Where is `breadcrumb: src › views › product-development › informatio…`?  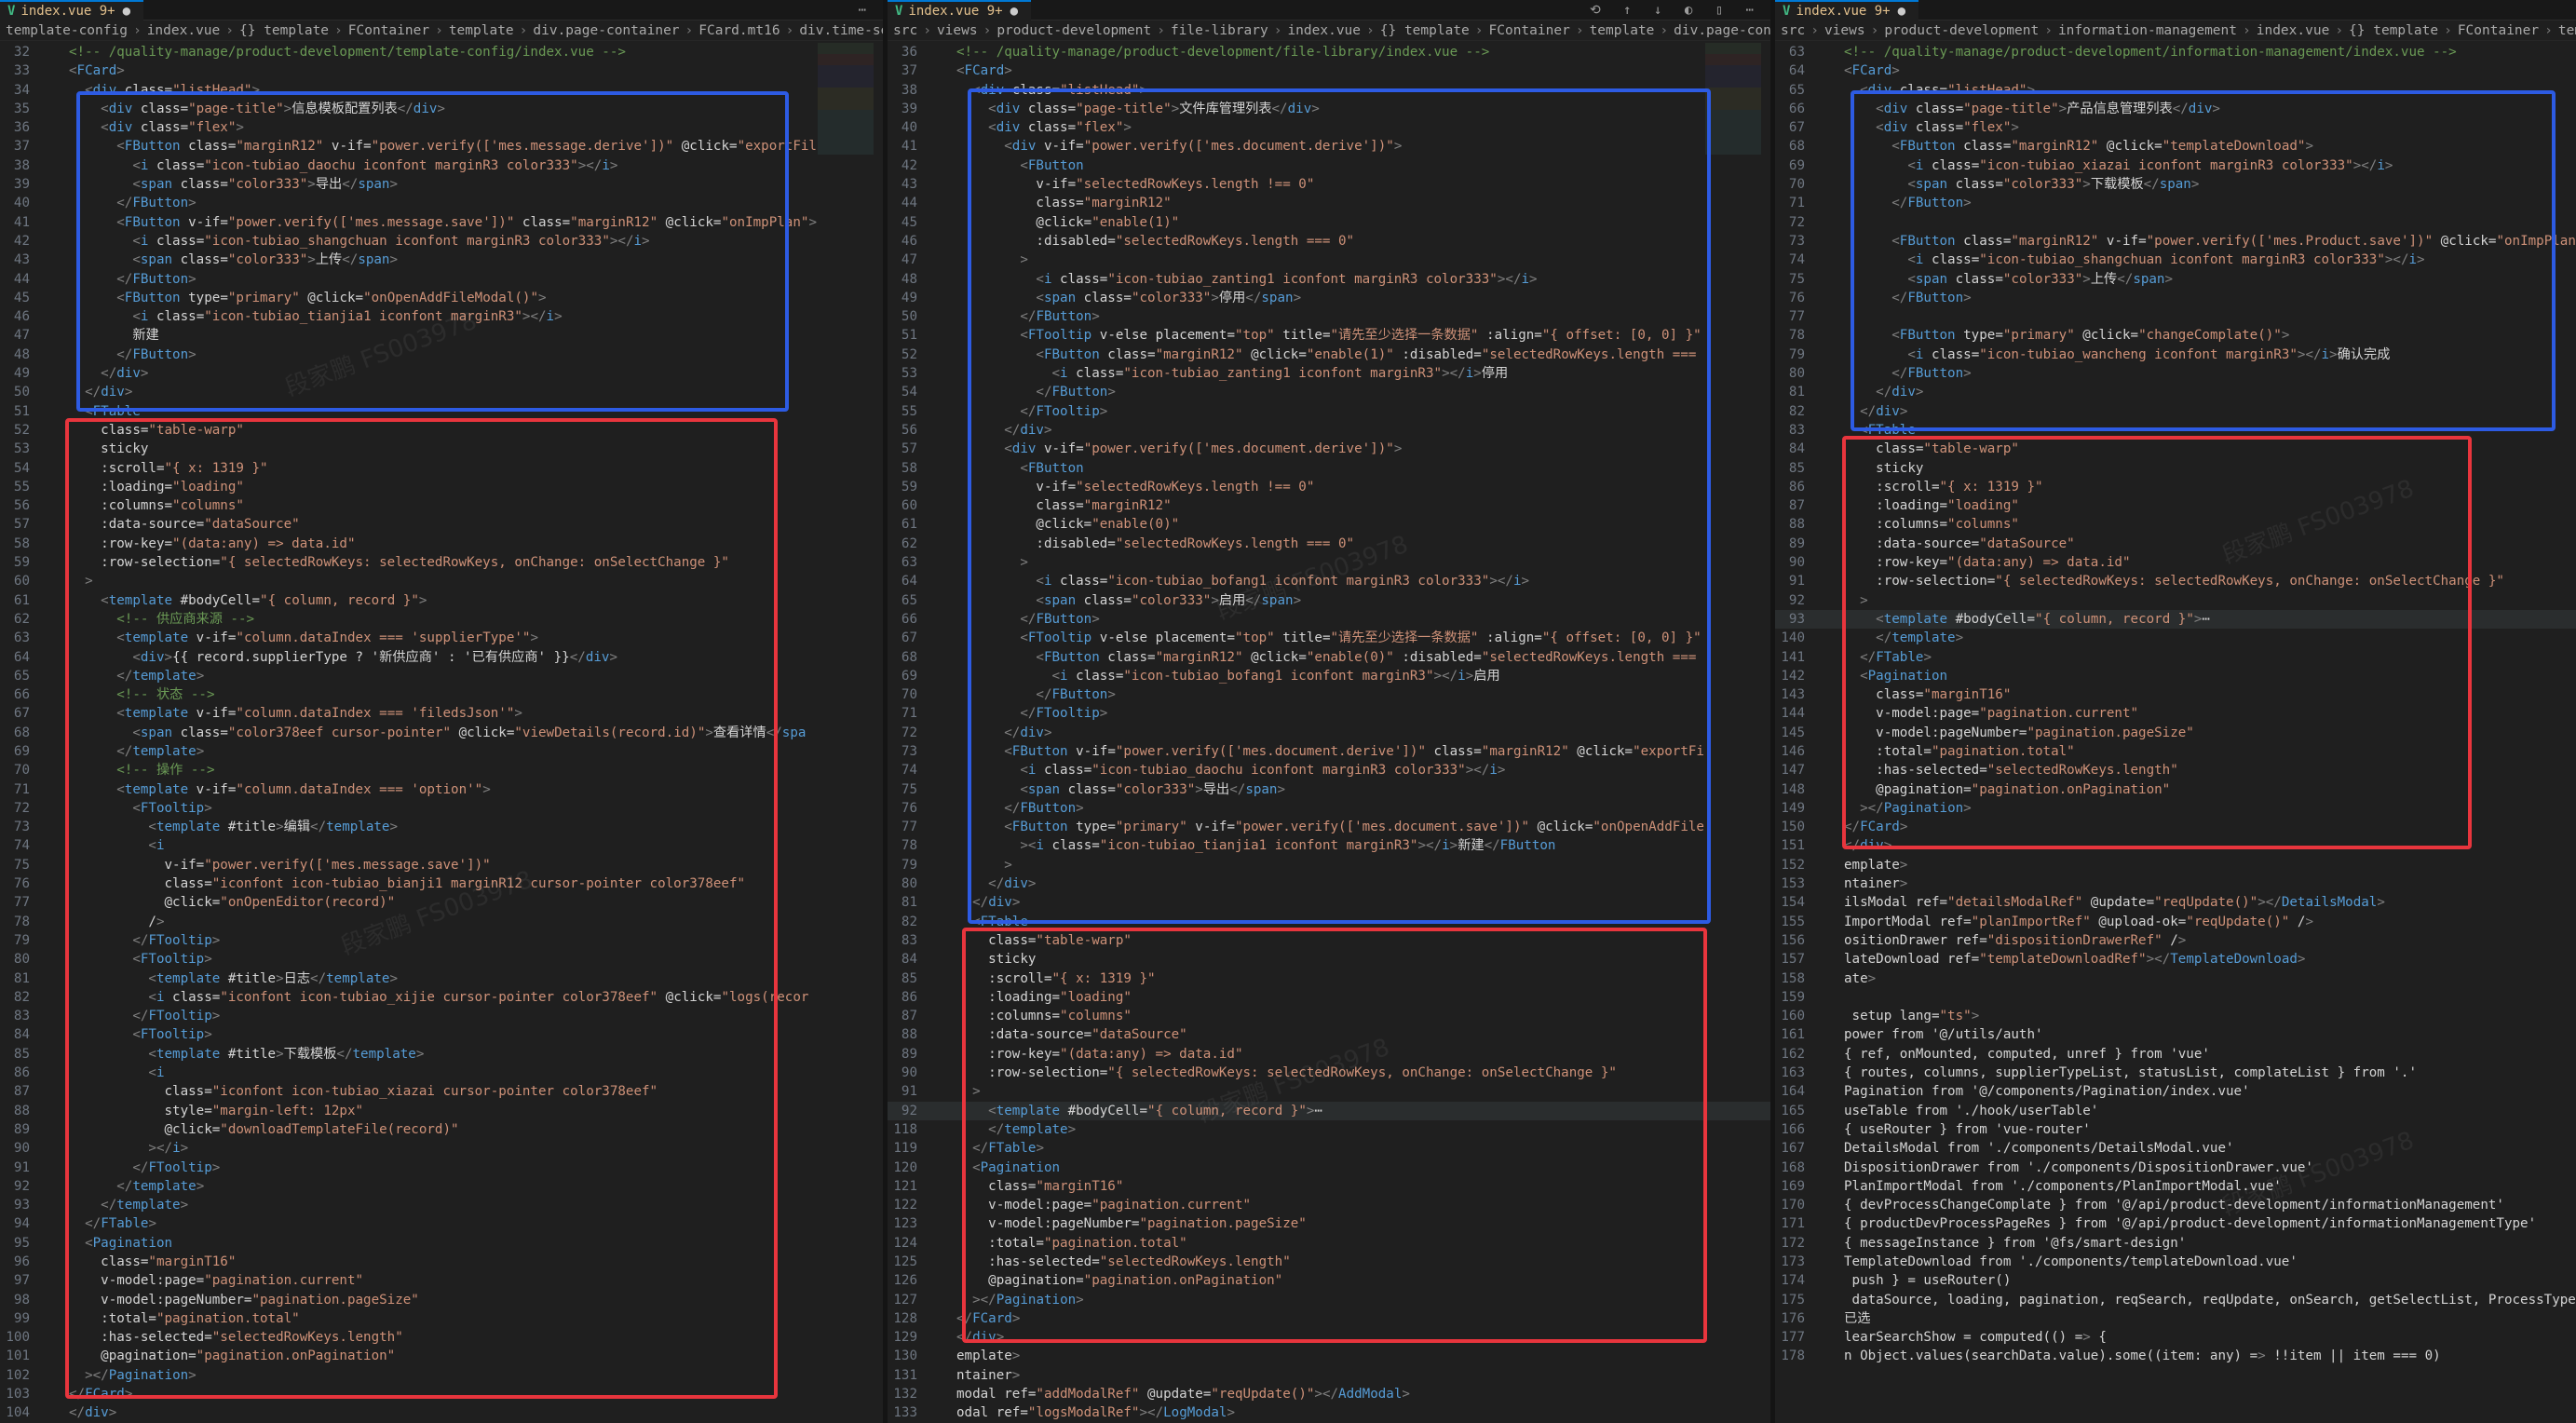
breadcrumb: src › views › product-development › informatio… is located at coordinates (2175, 30).